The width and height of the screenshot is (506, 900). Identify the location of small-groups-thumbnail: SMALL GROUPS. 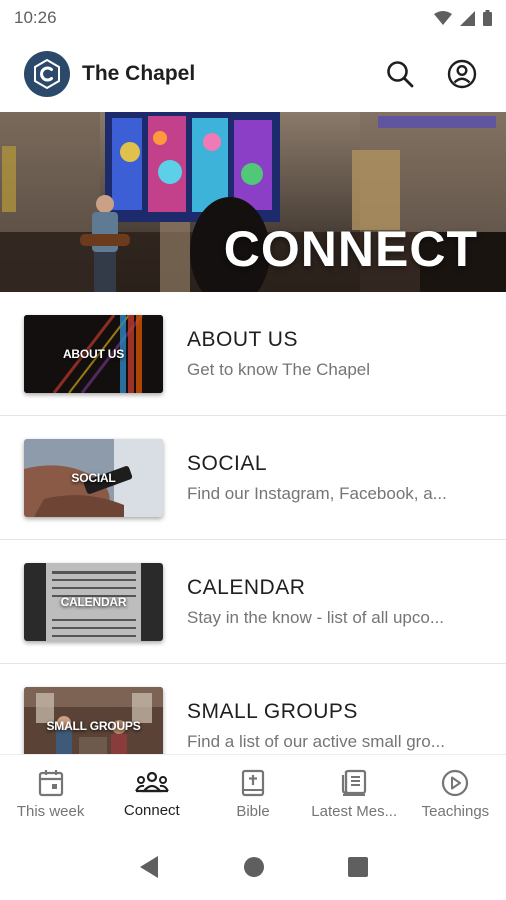
(93, 720).